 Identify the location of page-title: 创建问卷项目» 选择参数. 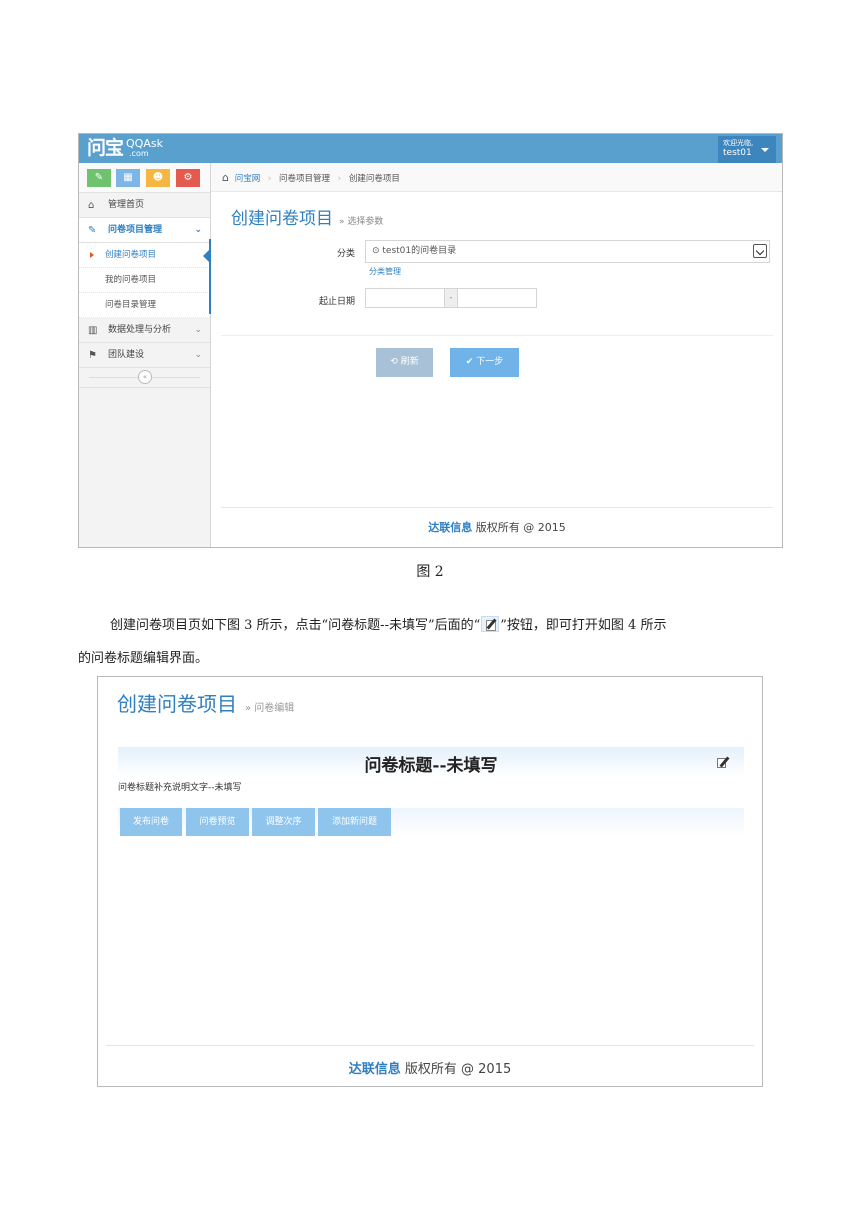
(307, 219).